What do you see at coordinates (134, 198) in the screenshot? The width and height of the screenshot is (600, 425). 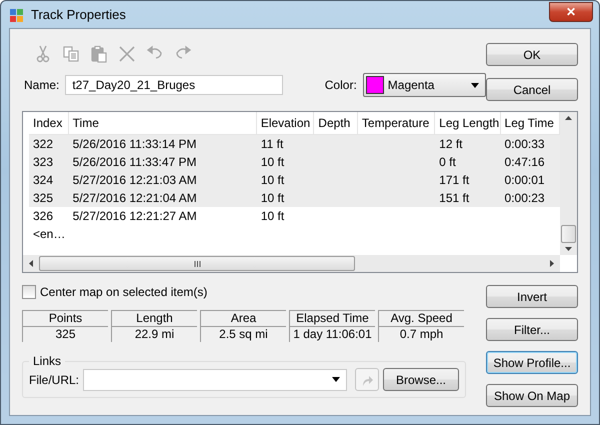 I see `table-cell: 5/27/2016 12:21:04 AM` at bounding box center [134, 198].